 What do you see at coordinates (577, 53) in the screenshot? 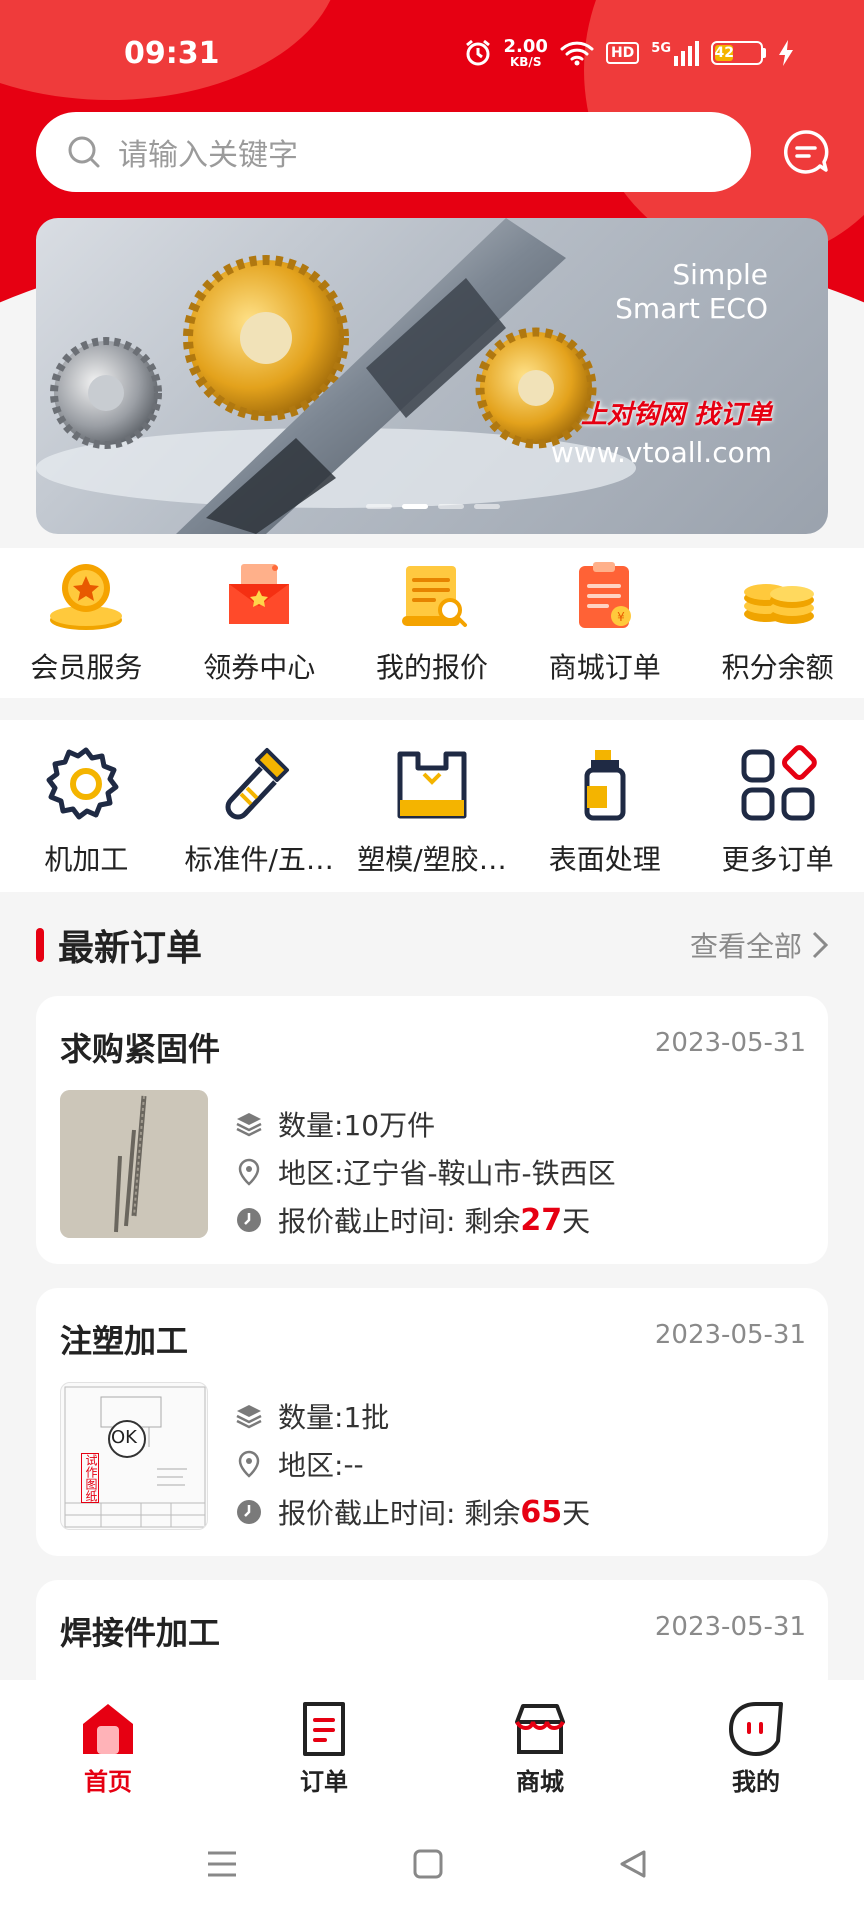
I see `wifi-icon` at bounding box center [577, 53].